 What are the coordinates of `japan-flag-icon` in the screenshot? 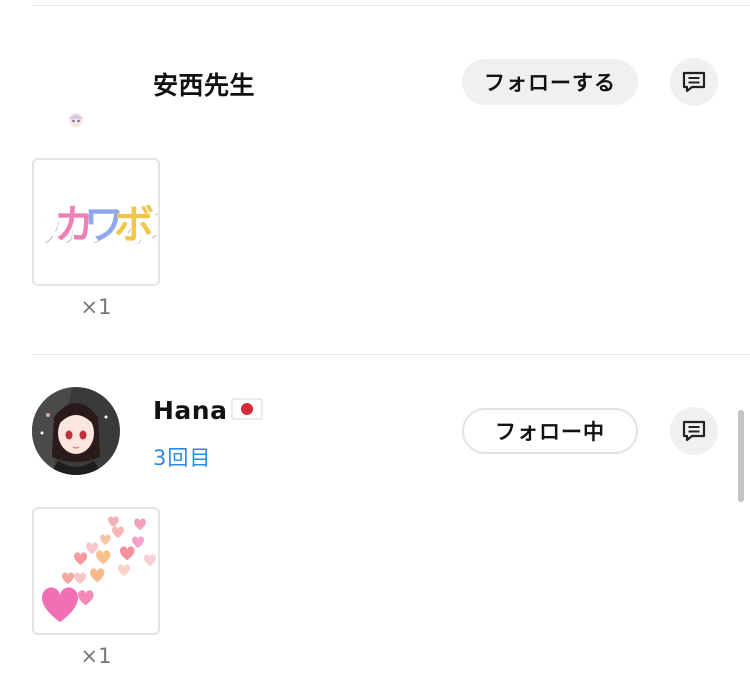 It's located at (247, 412).